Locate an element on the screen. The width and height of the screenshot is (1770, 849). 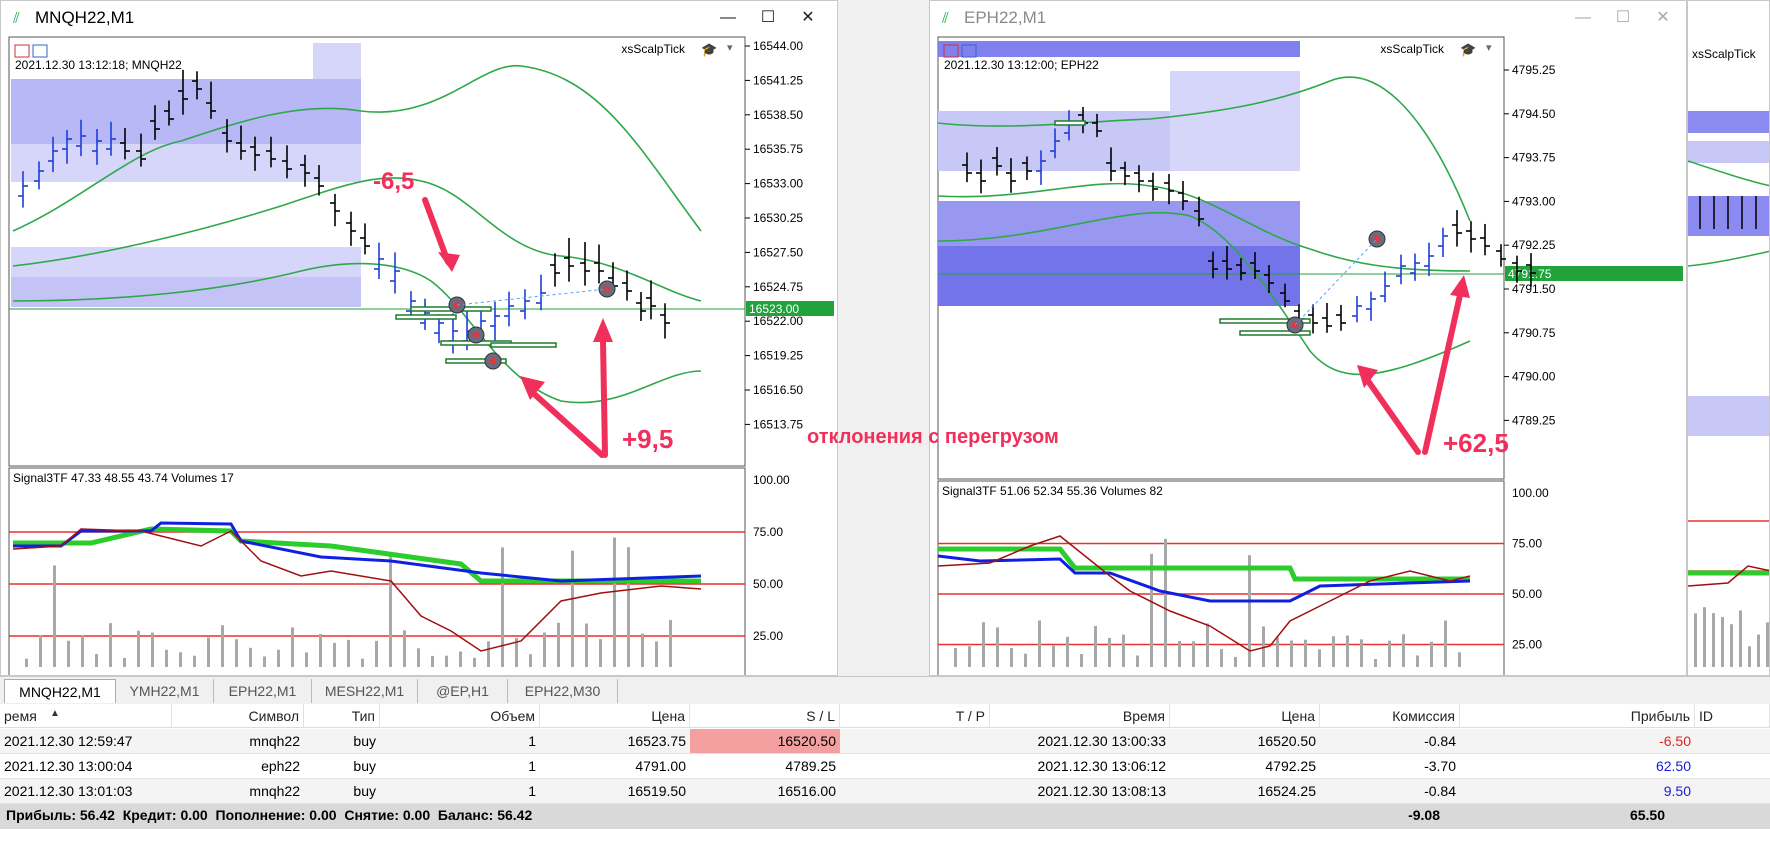
order-level is located at coordinates (523, 345).